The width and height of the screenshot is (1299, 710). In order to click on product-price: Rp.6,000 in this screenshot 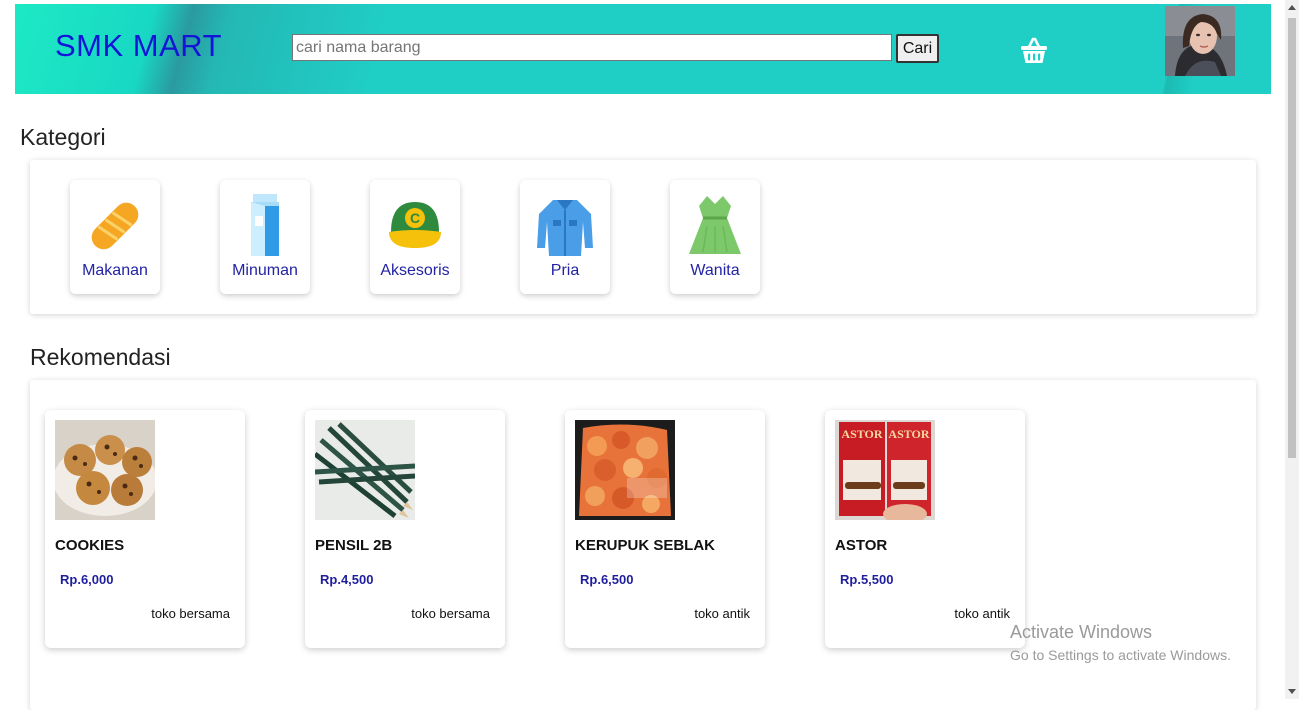, I will do `click(87, 579)`.